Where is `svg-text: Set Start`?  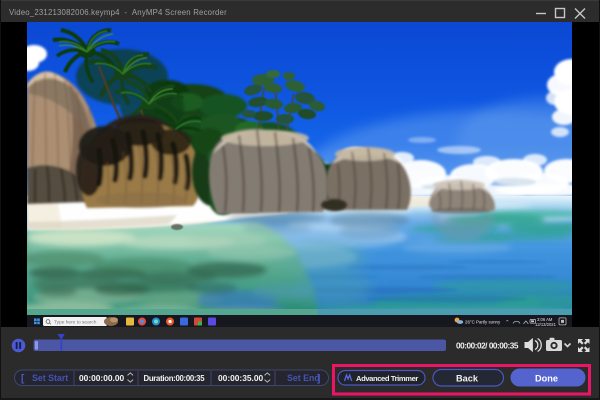
svg-text: Set Start is located at coordinates (50, 378).